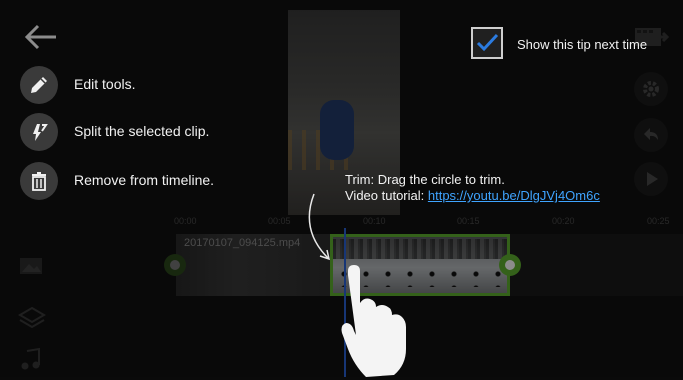 This screenshot has height=380, width=683. I want to click on curved-arrow-icon, so click(319, 227).